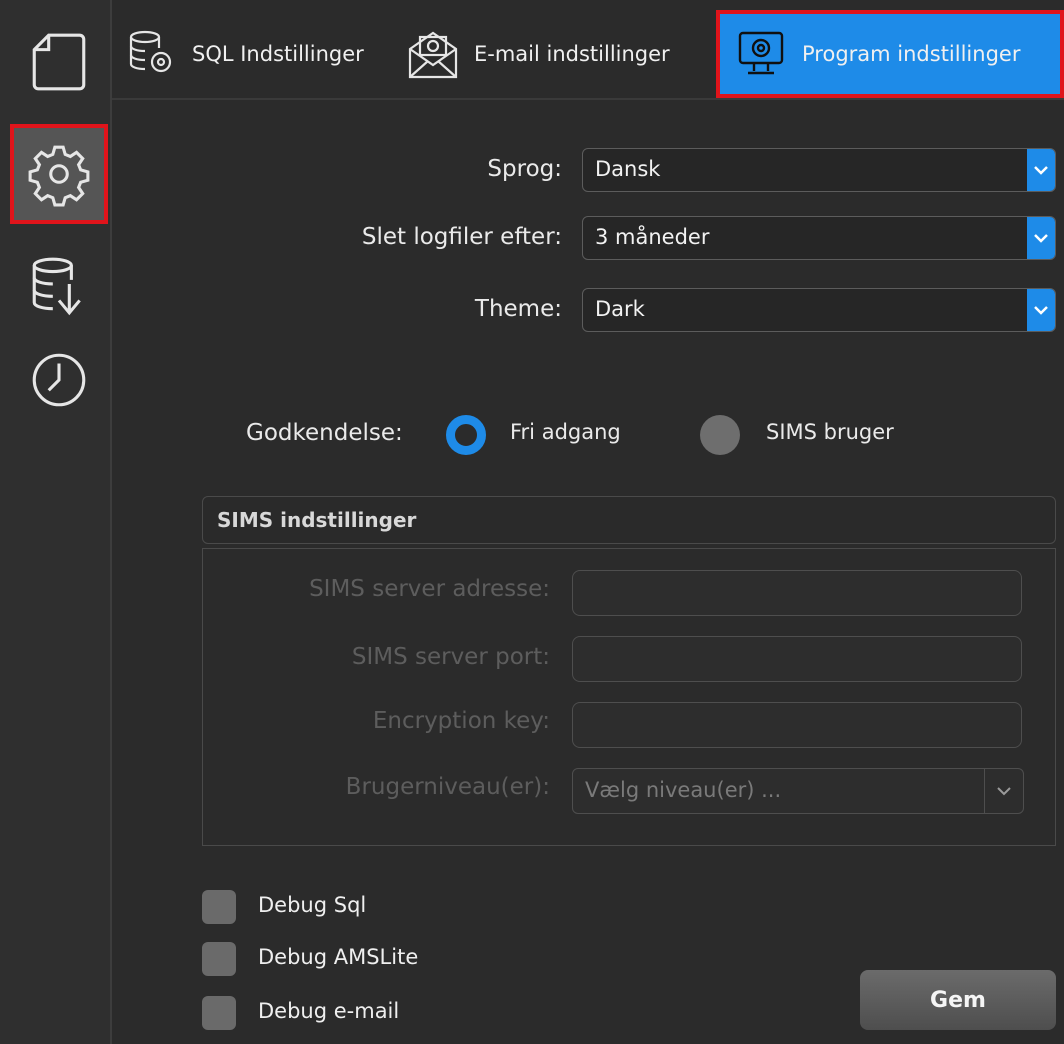 The width and height of the screenshot is (1064, 1044). What do you see at coordinates (450, 657) in the screenshot?
I see `sims-server-port-label: SIMS server port:` at bounding box center [450, 657].